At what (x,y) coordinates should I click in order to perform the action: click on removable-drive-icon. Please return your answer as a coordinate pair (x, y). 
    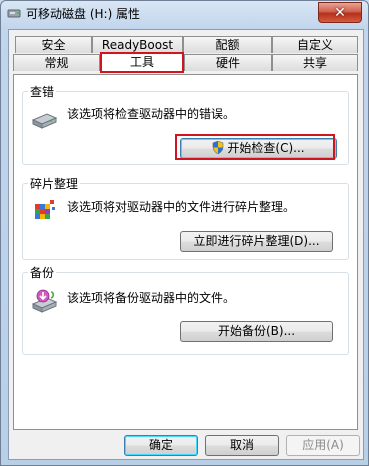
    Looking at the image, I should click on (14, 13).